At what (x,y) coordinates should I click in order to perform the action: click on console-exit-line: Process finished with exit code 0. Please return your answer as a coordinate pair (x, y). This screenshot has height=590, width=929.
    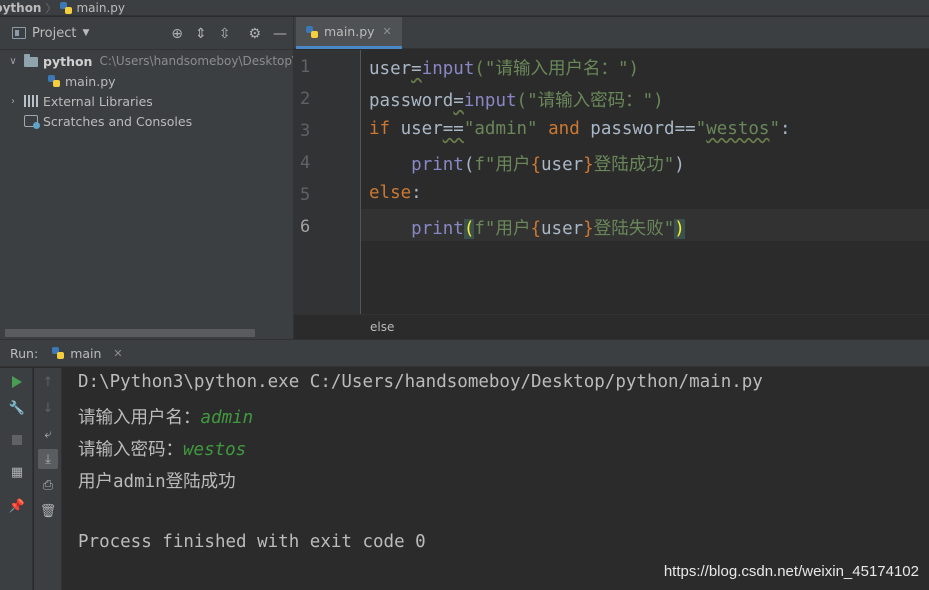
    Looking at the image, I should click on (252, 542).